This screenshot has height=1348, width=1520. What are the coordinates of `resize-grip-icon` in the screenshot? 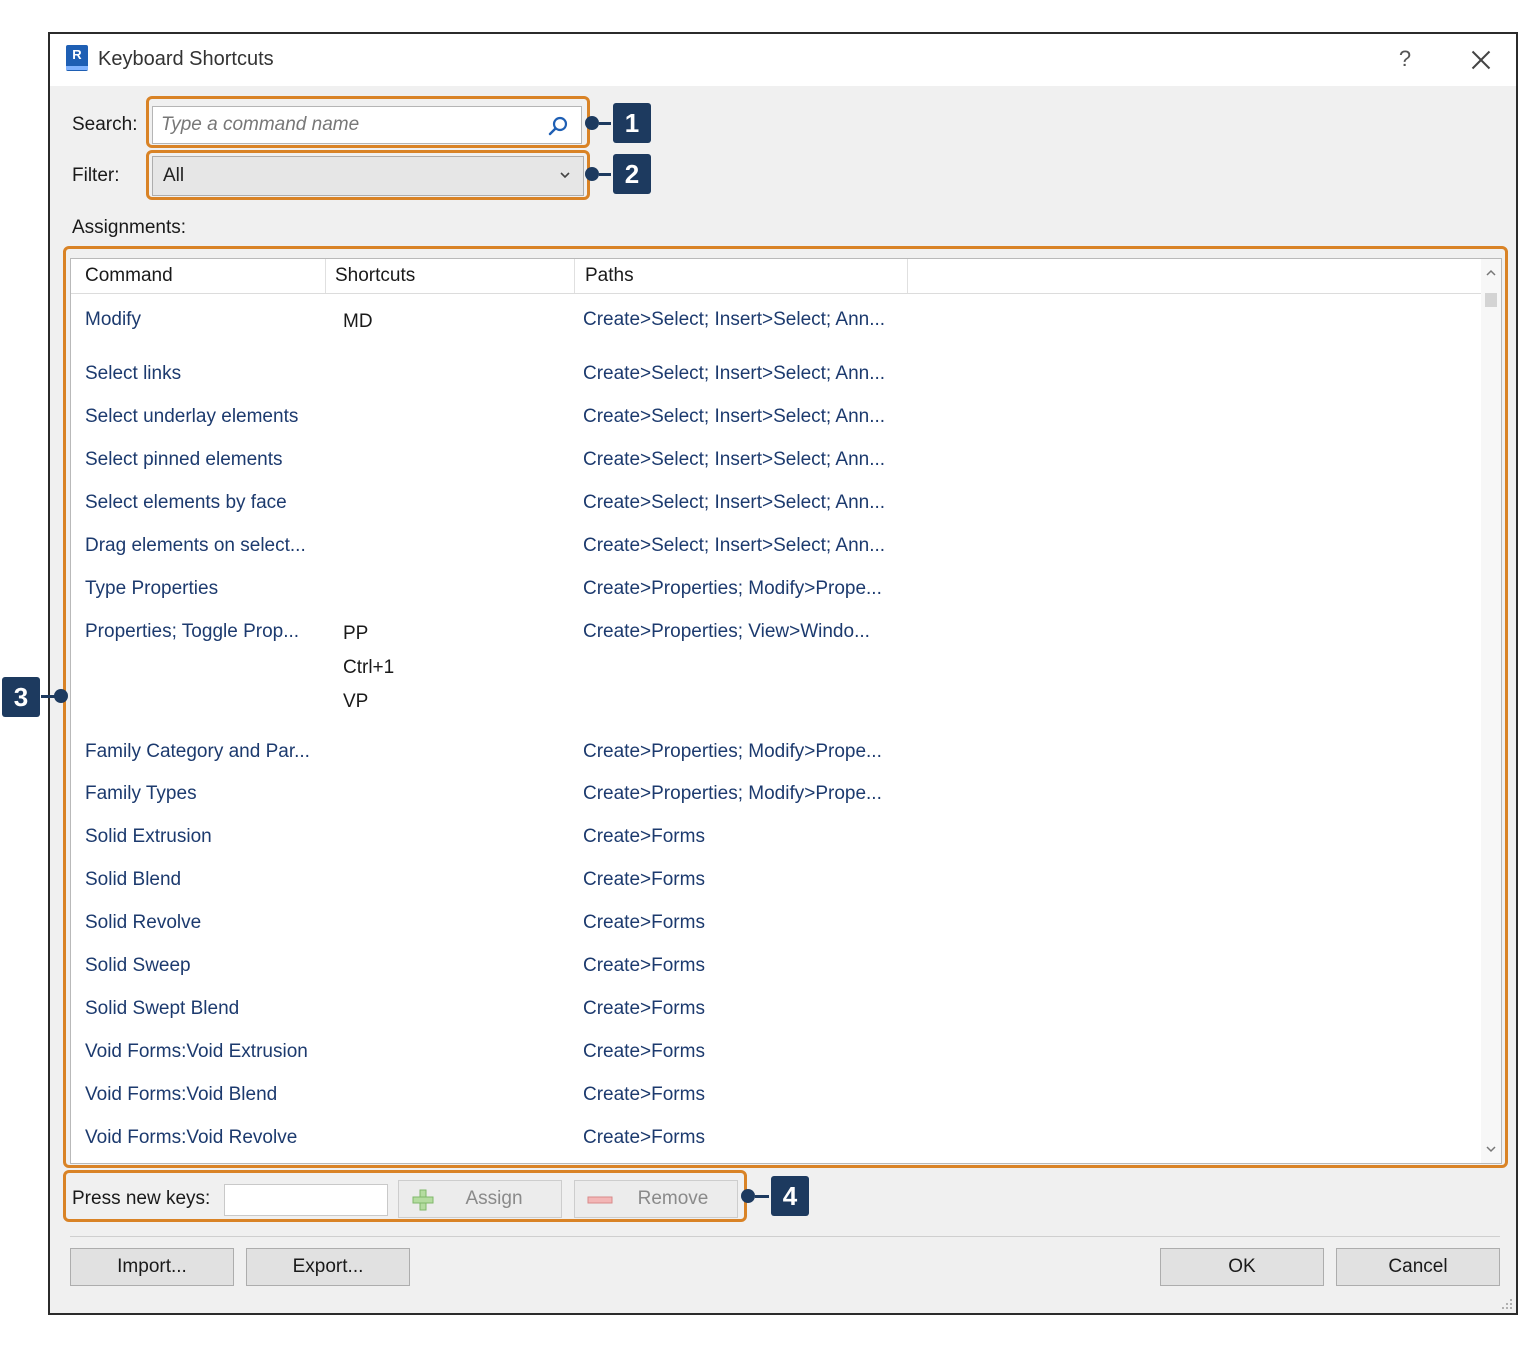 It's located at (1506, 1303).